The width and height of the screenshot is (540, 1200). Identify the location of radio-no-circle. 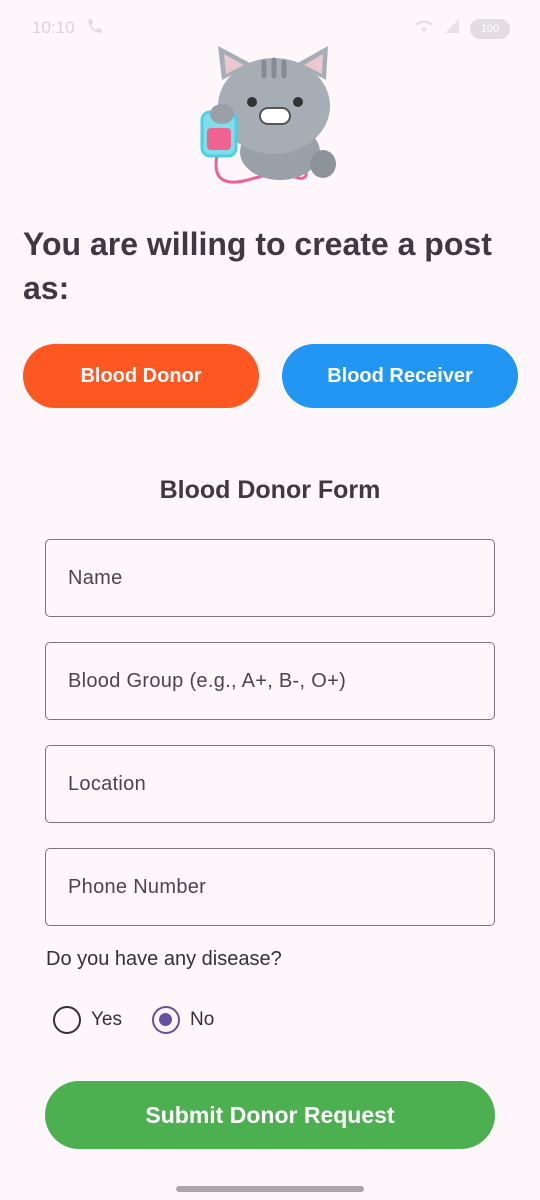
(166, 1020).